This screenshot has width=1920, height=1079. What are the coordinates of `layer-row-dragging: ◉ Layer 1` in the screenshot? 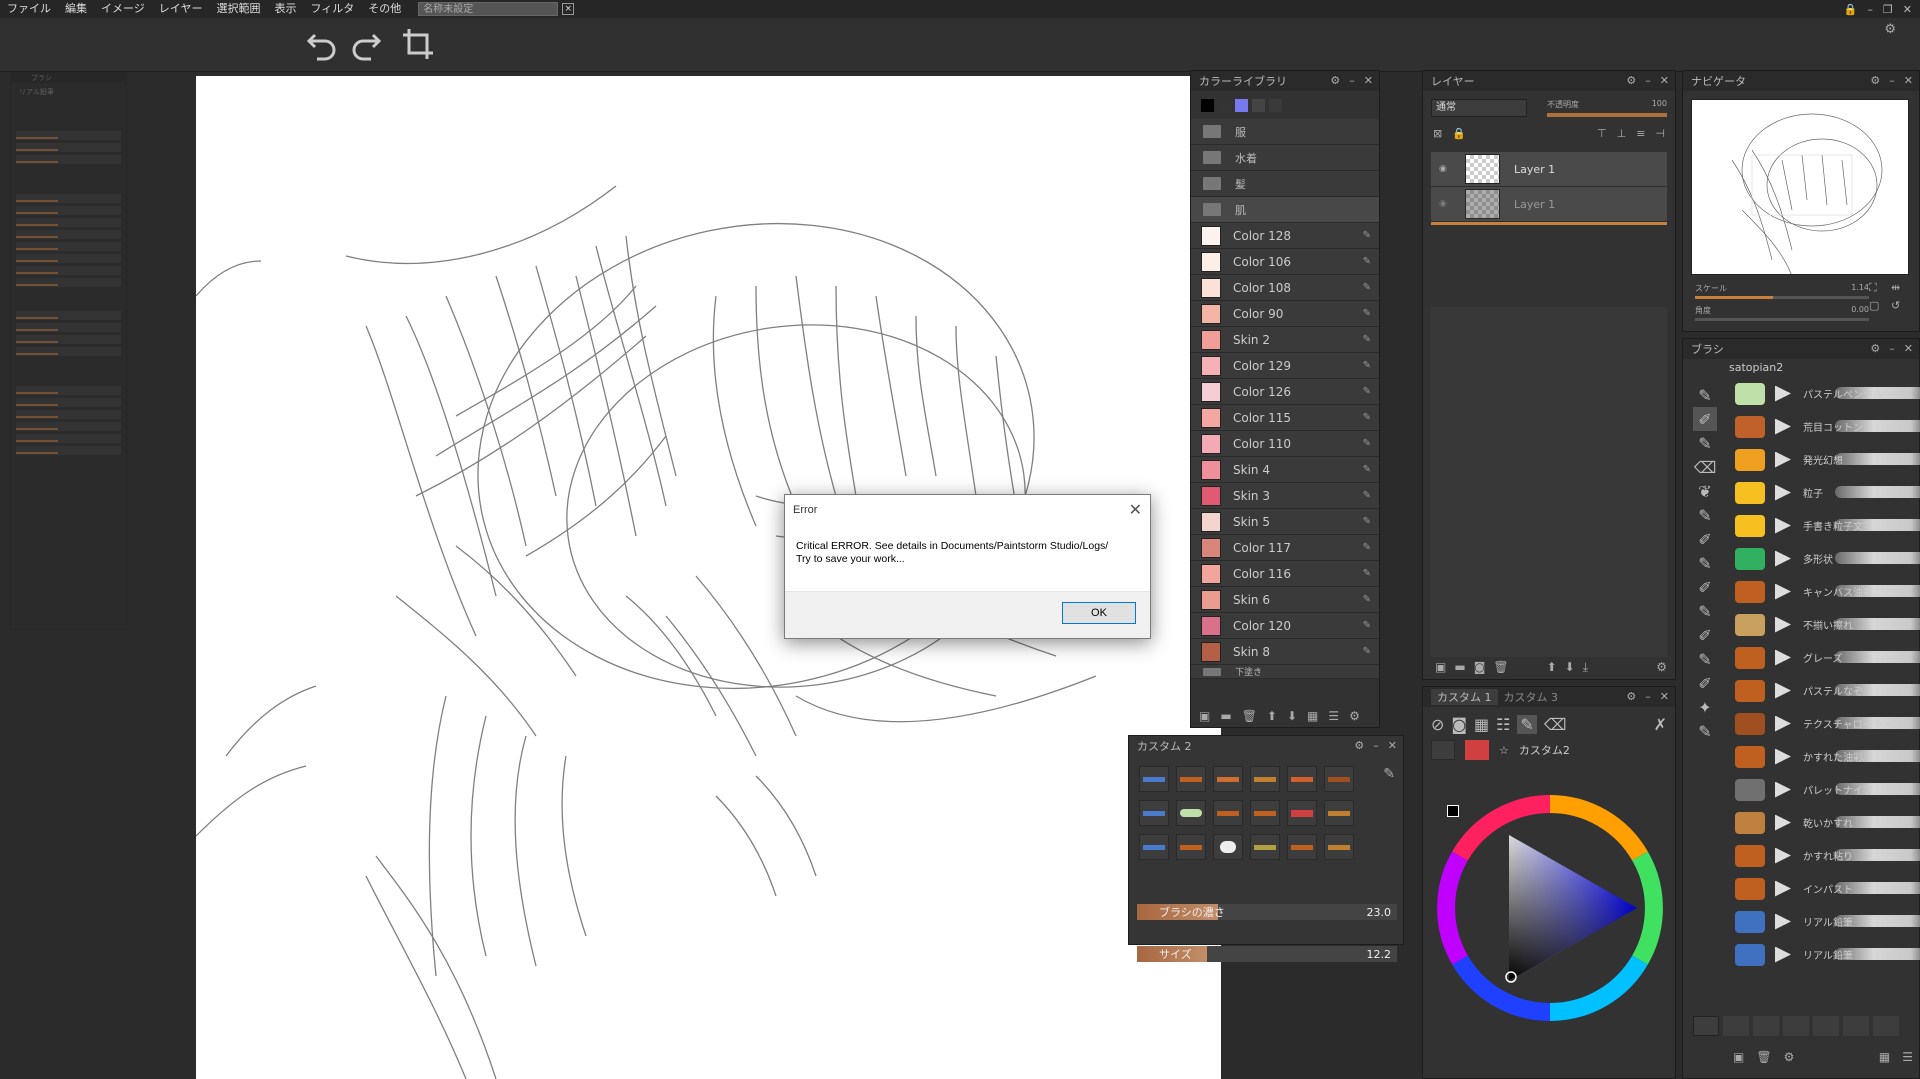 It's located at (1549, 204).